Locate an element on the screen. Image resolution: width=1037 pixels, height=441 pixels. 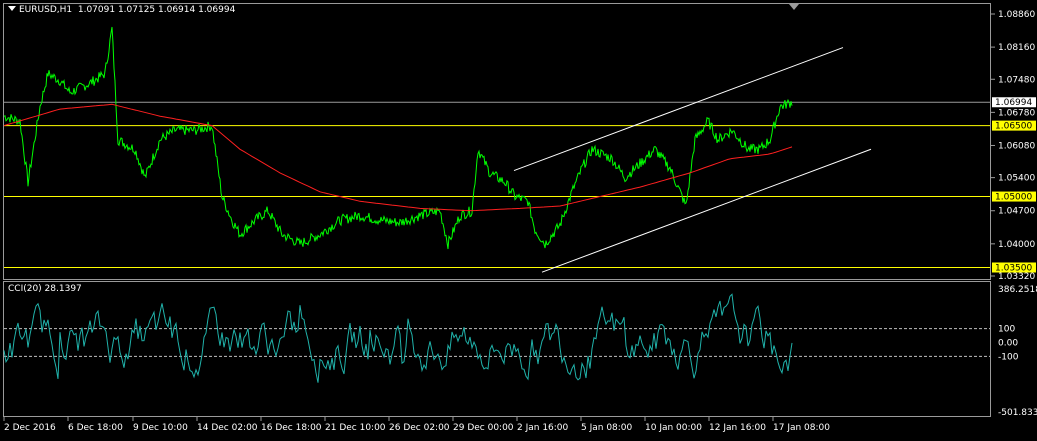
price-scale-label: 1.08160 is located at coordinates (1016, 48).